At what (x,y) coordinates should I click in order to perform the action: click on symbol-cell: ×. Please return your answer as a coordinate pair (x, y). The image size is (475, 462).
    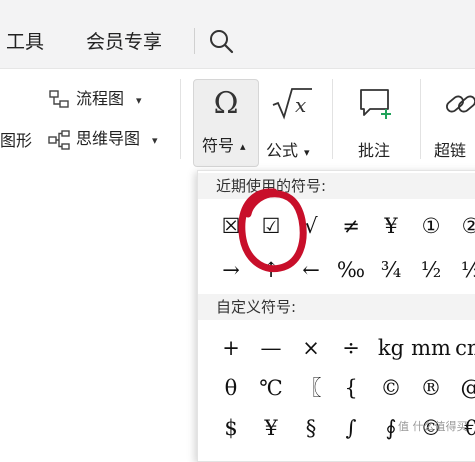
    Looking at the image, I should click on (311, 348).